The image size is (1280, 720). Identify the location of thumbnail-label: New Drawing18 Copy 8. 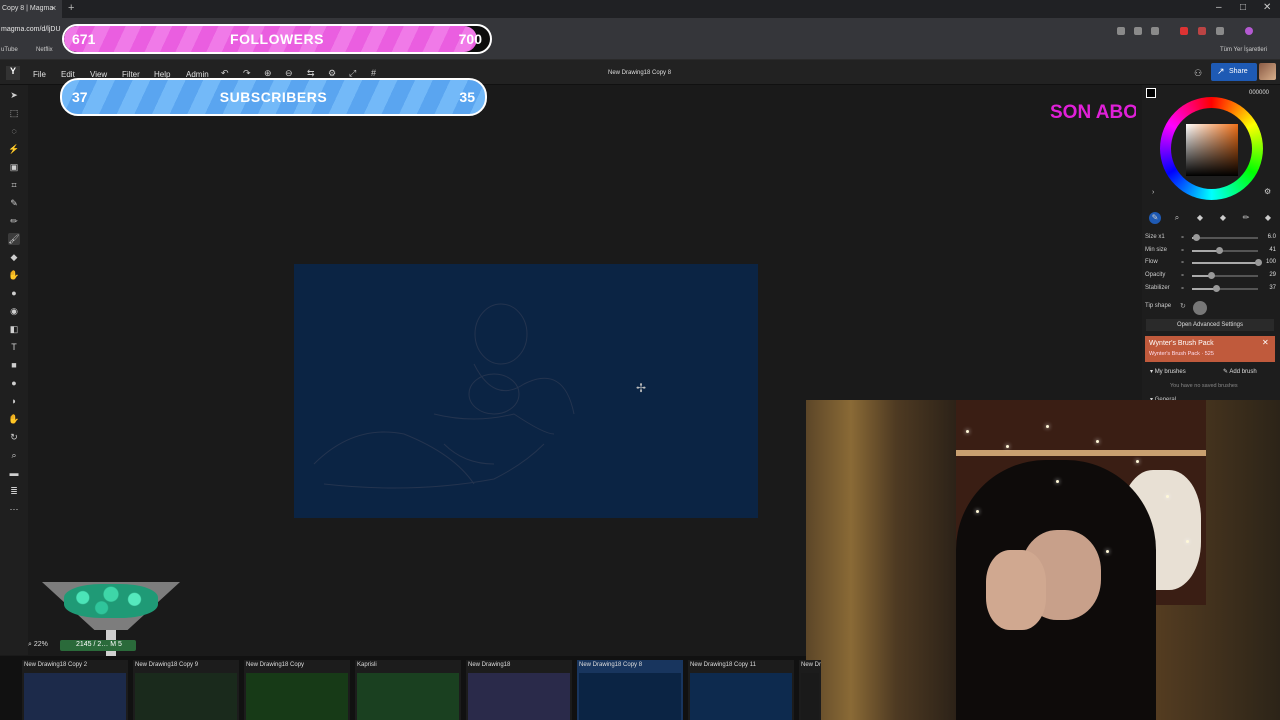
(611, 665).